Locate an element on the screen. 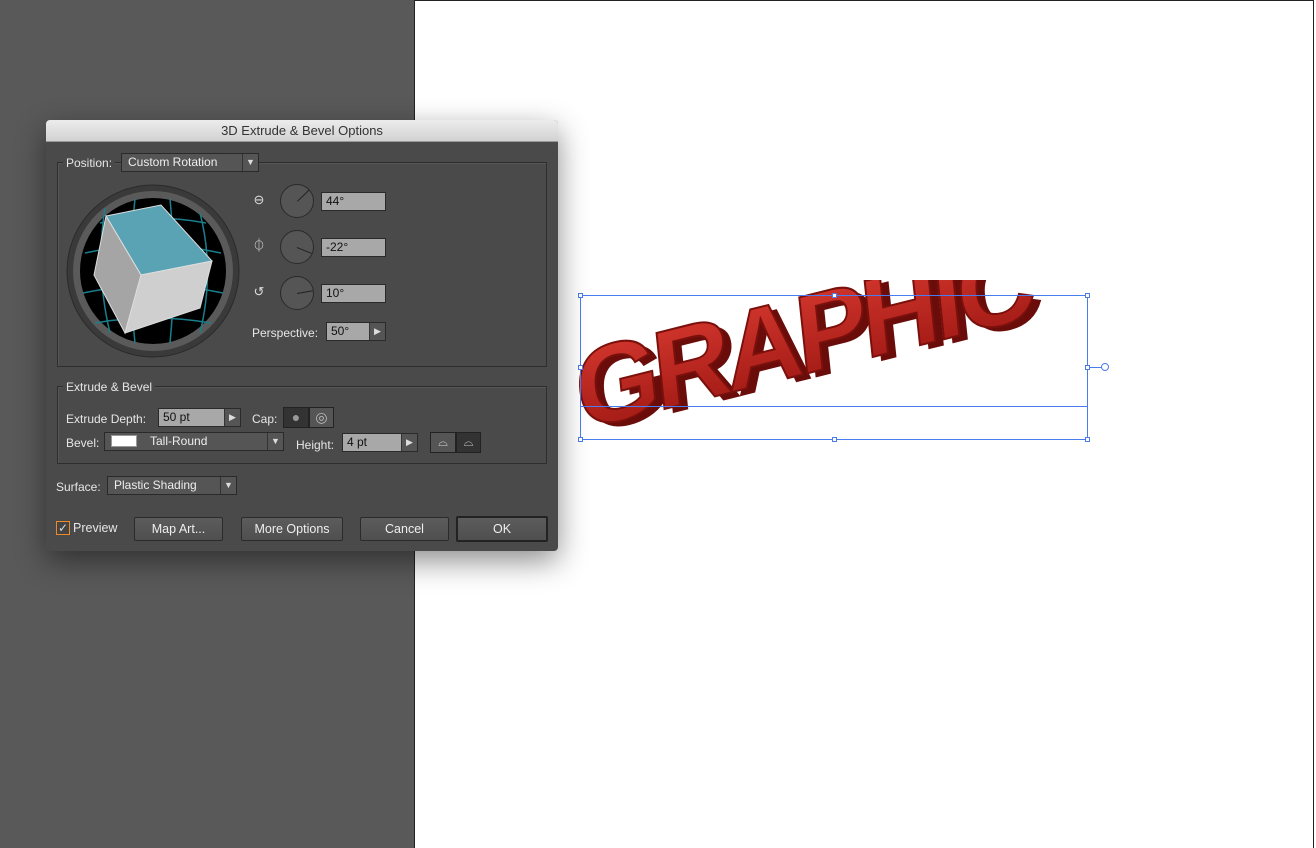  y-rotation-field: -22° is located at coordinates (353, 247).